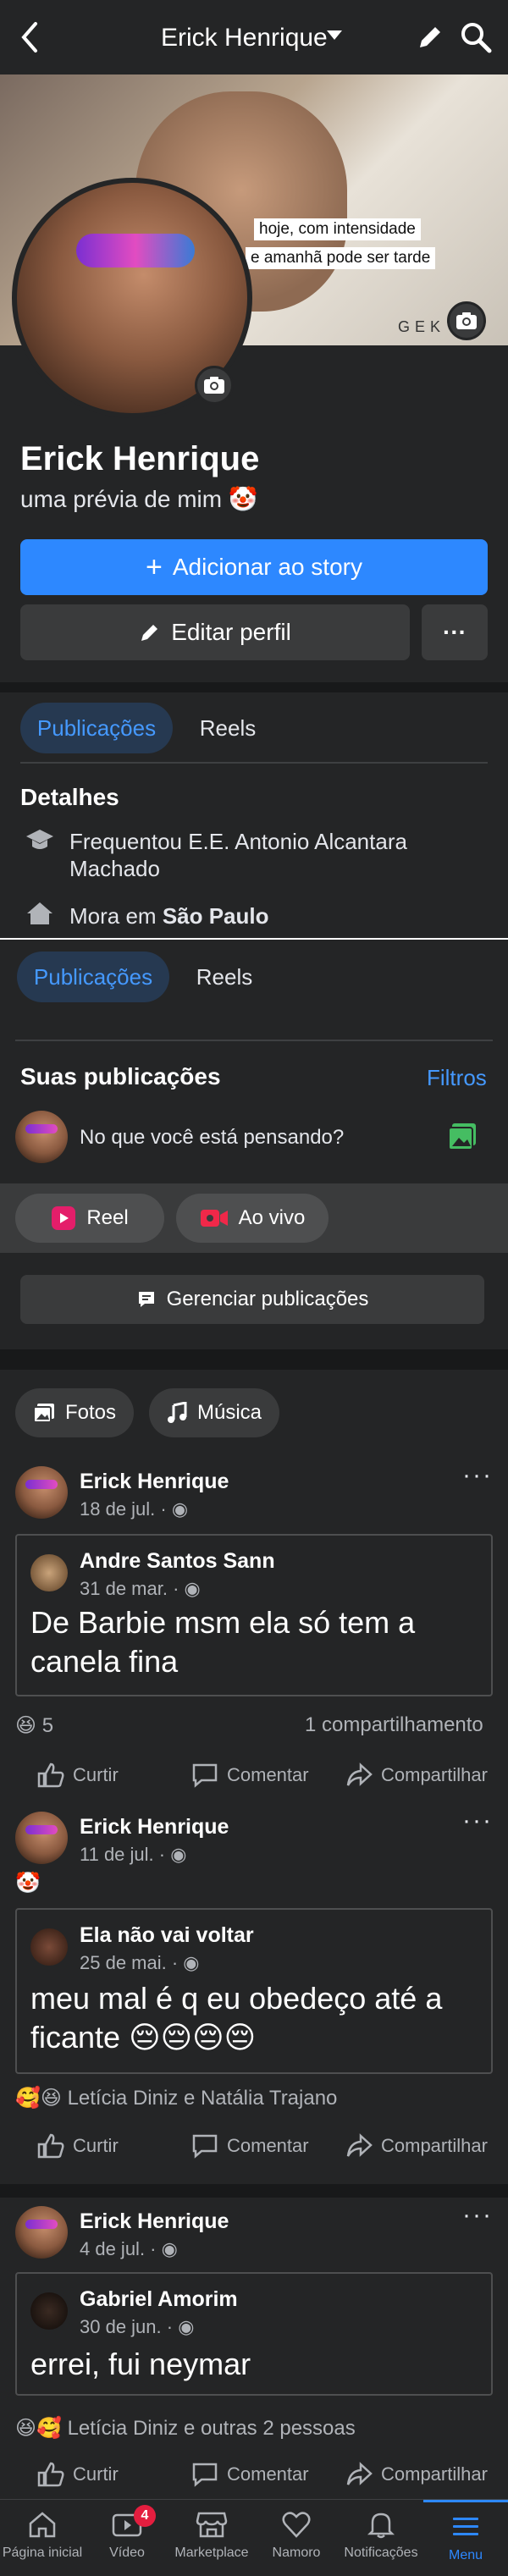 The image size is (508, 2576). I want to click on tab-reels-2: Reels, so click(224, 977).